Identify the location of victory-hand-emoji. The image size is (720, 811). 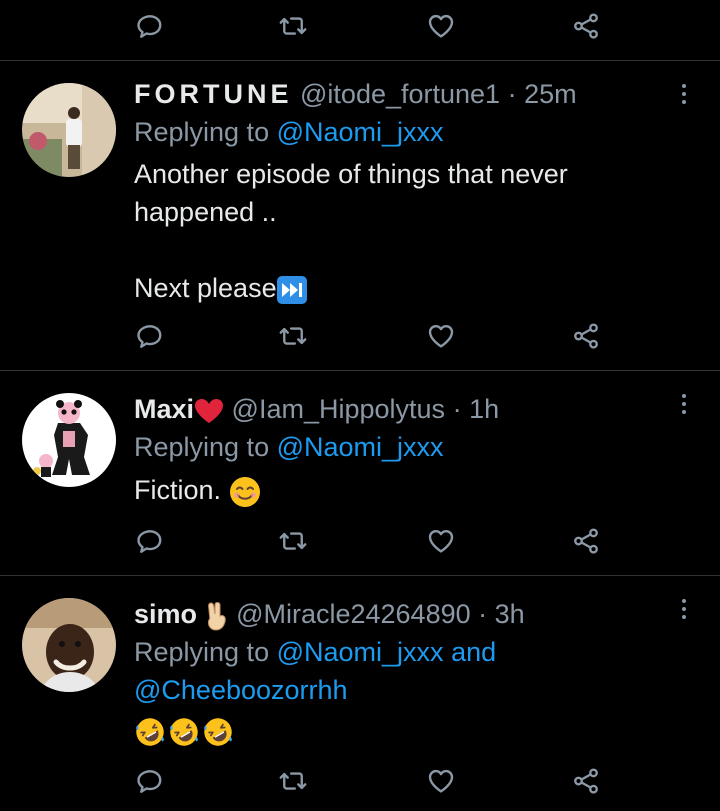
(217, 616).